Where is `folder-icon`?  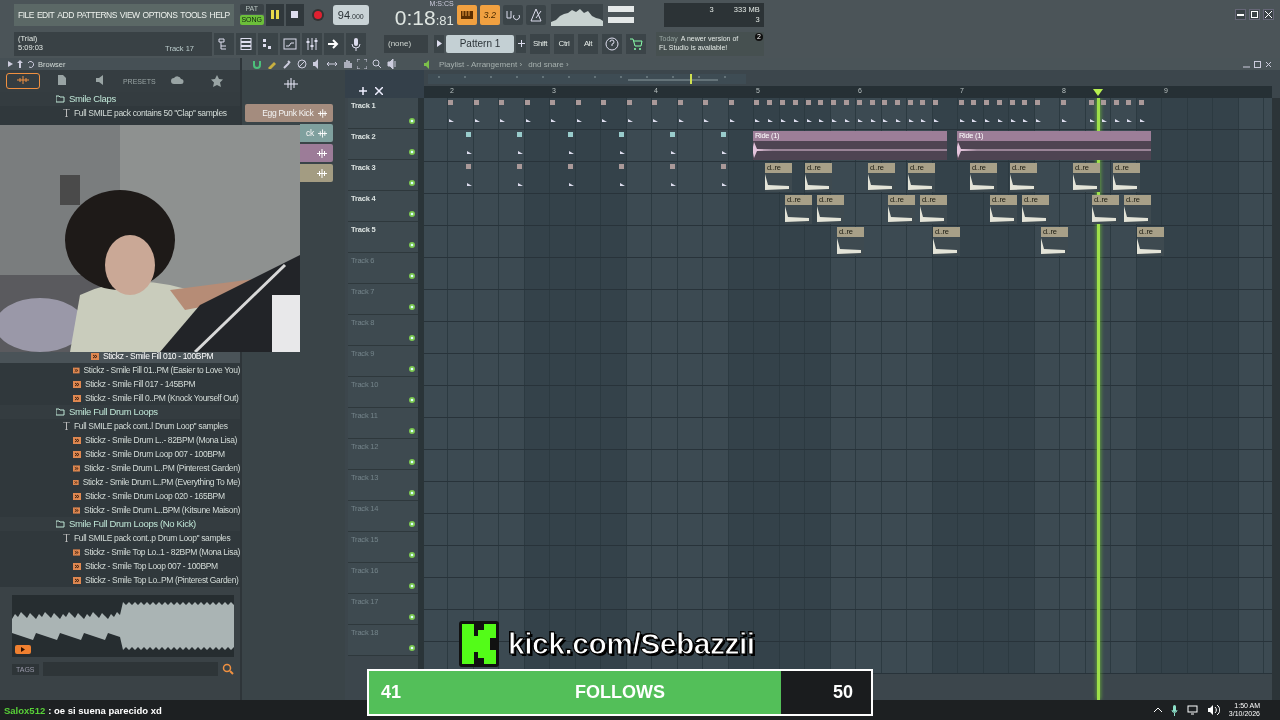
folder-icon is located at coordinates (60, 524).